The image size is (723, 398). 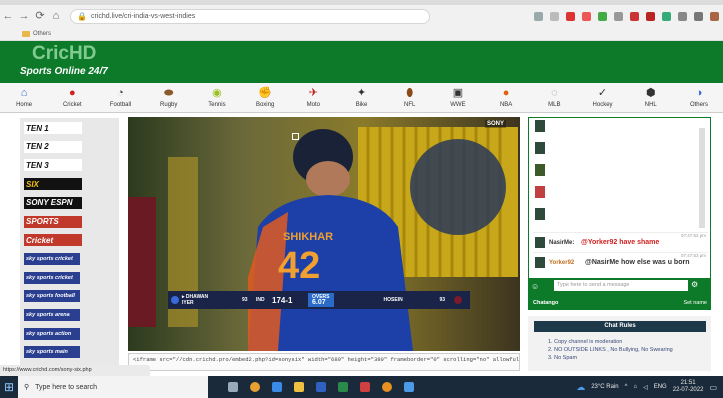 I want to click on nav-item-hockey: ✓ Hockey, so click(x=602, y=97).